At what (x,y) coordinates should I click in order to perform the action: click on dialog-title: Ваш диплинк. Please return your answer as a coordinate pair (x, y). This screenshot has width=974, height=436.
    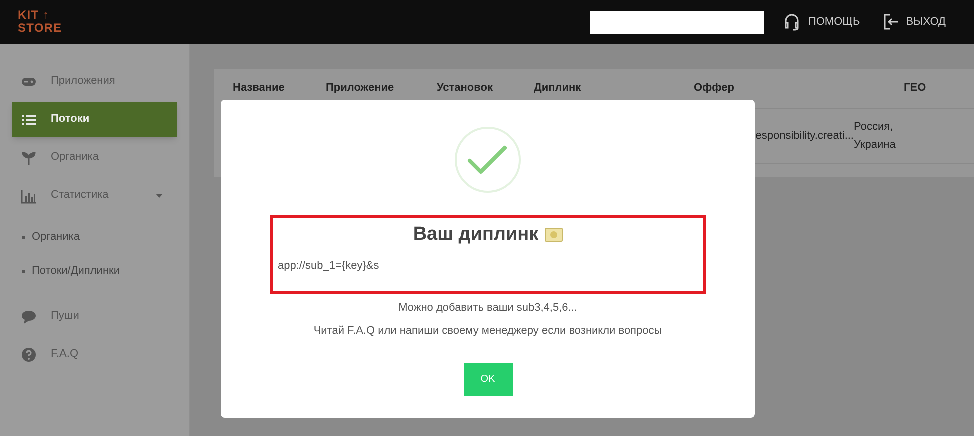
    Looking at the image, I should click on (476, 235).